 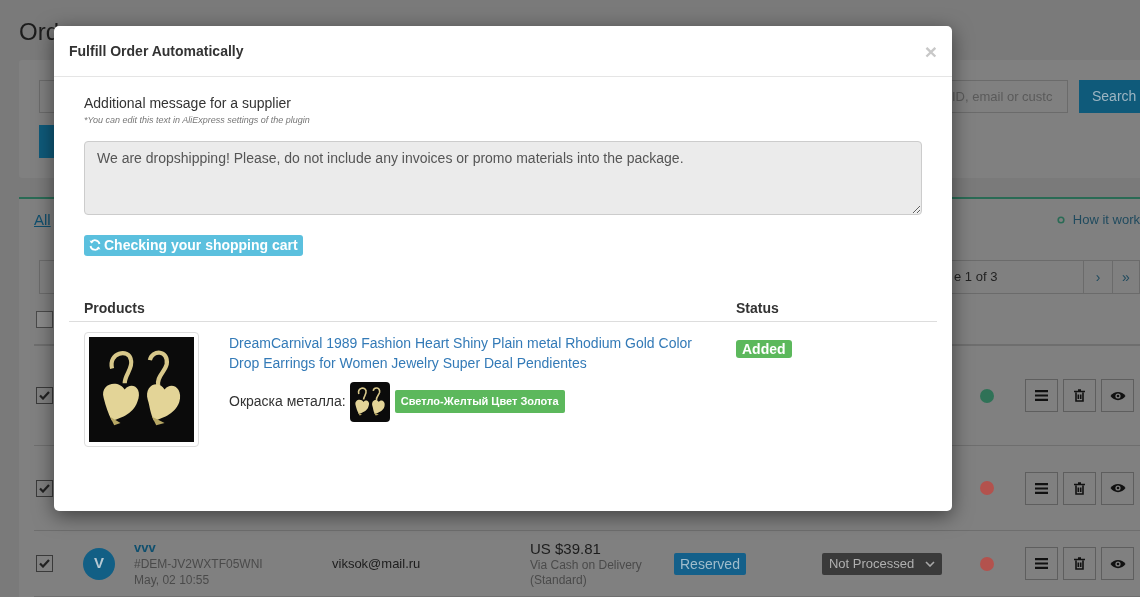 I want to click on column-header: Products, so click(x=114, y=308).